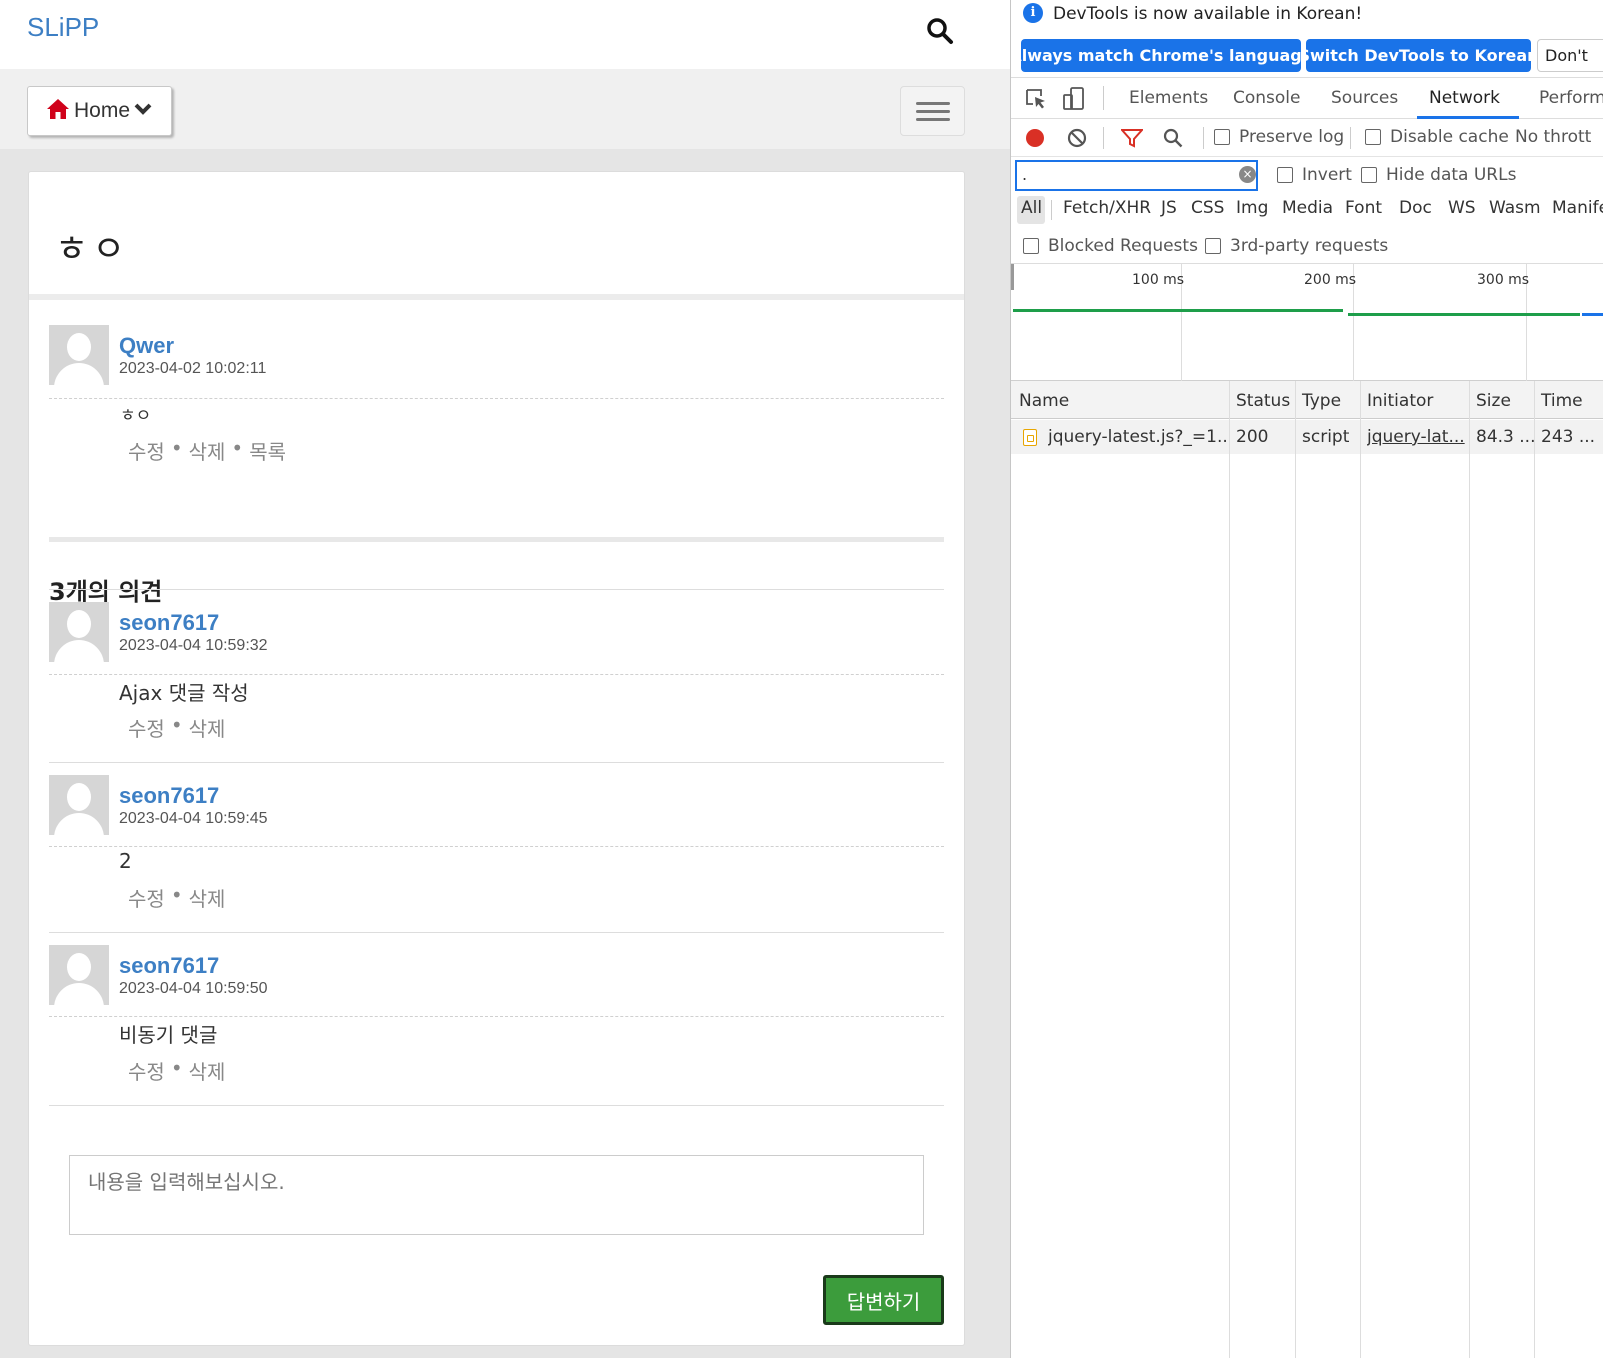  What do you see at coordinates (1418, 55) in the screenshot?
I see `switch-korean-button: Switch DevTools to Korean` at bounding box center [1418, 55].